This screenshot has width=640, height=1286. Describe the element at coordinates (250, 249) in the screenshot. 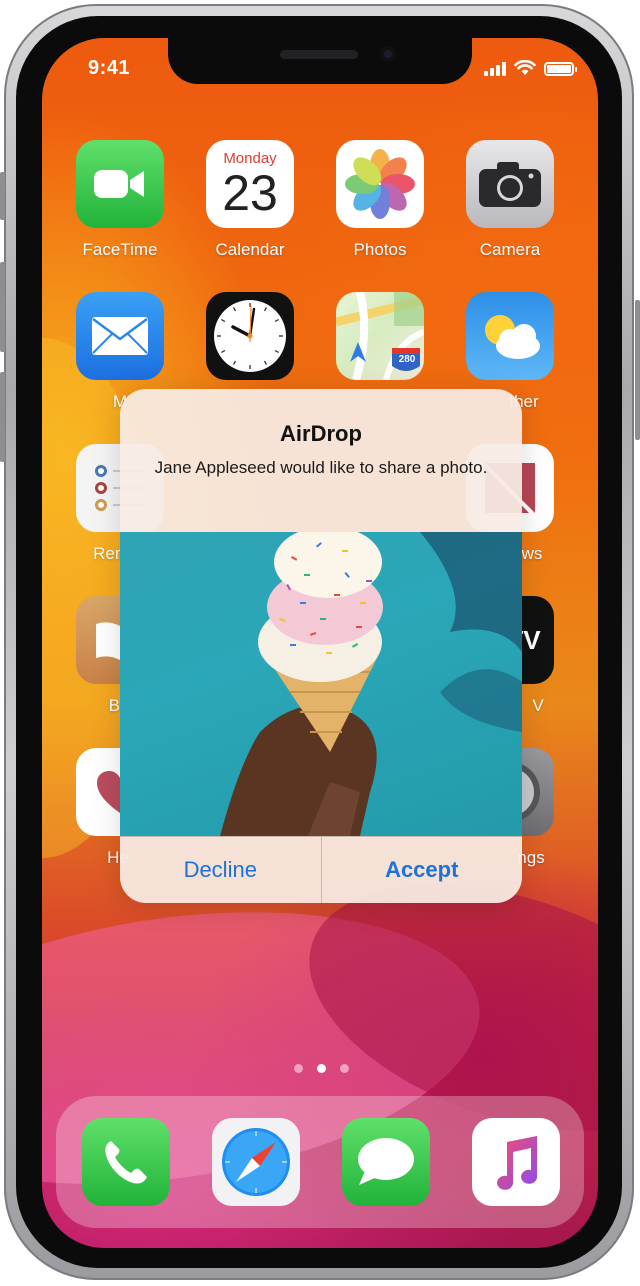

I see `app-label: Calendar` at that location.